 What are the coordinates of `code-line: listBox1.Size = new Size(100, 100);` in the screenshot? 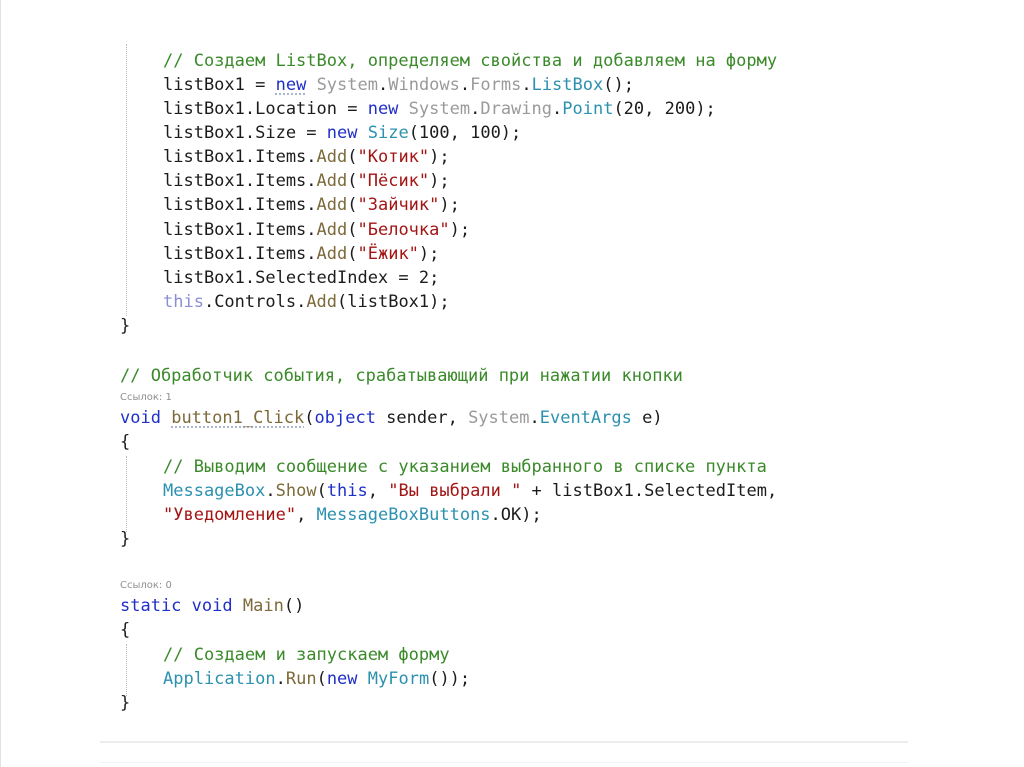 It's located at (342, 133).